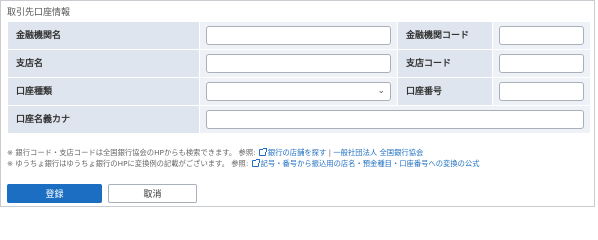 This screenshot has width=598, height=240. What do you see at coordinates (103, 119) in the screenshot?
I see `account-holder-label: 口座名義カナ` at bounding box center [103, 119].